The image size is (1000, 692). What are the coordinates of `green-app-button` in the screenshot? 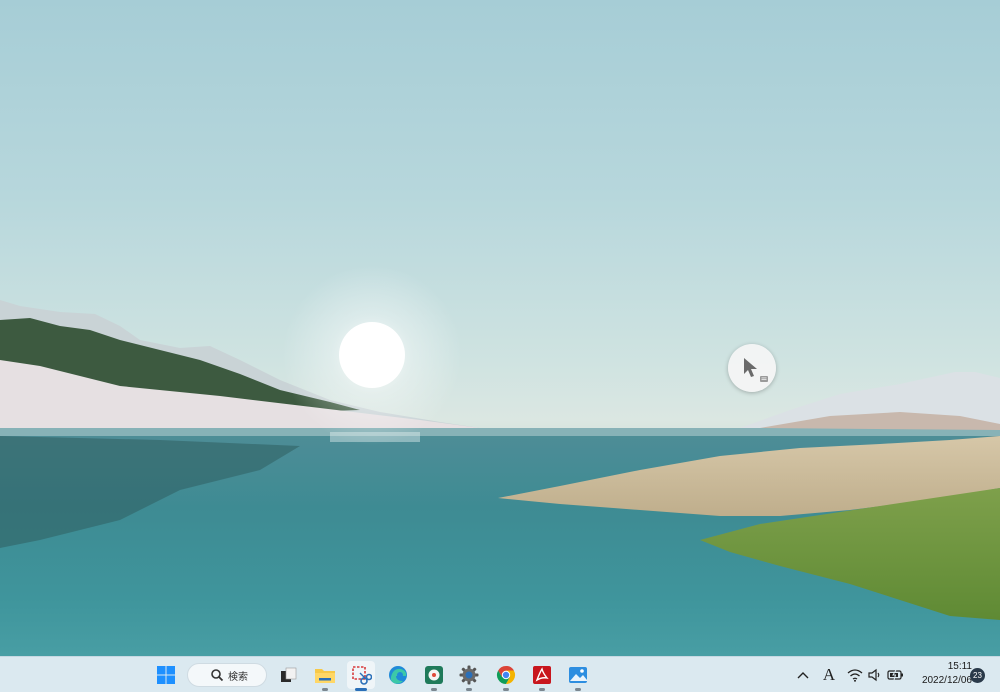 It's located at (434, 676).